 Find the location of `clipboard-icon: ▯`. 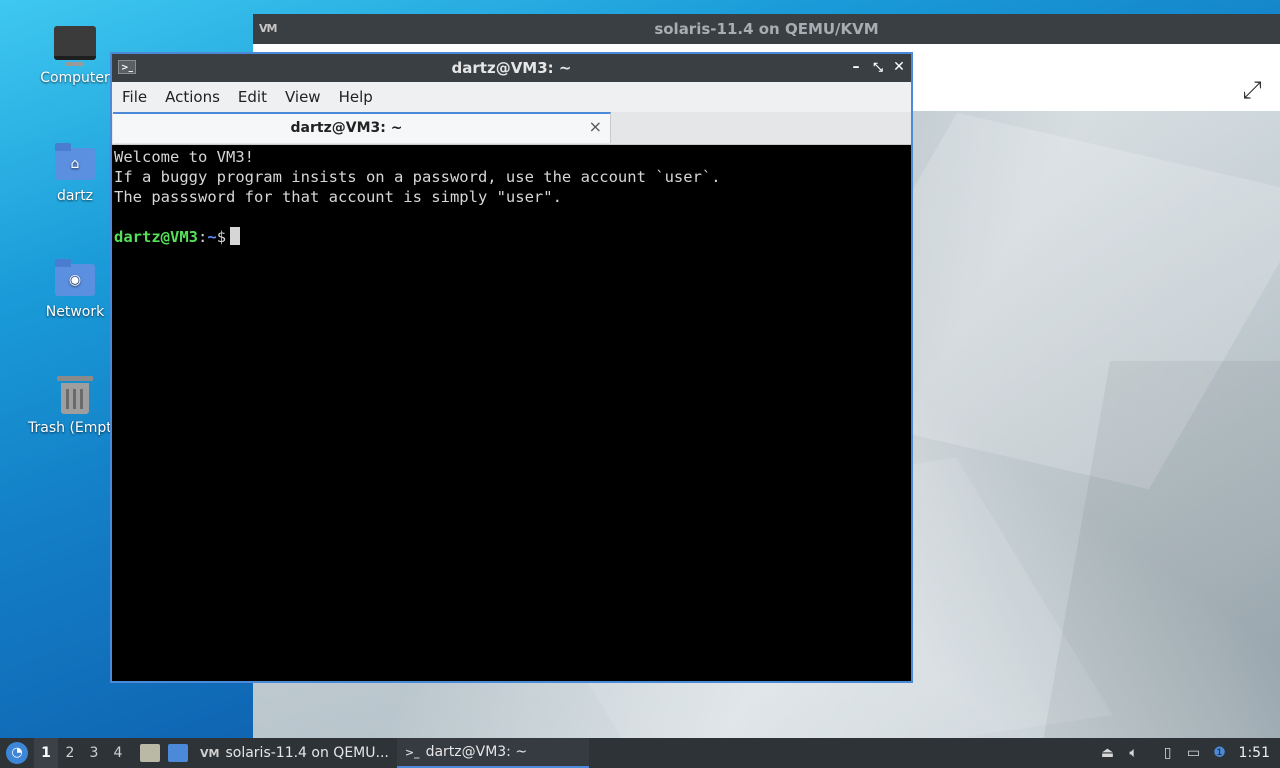

clipboard-icon: ▯ is located at coordinates (1168, 753).